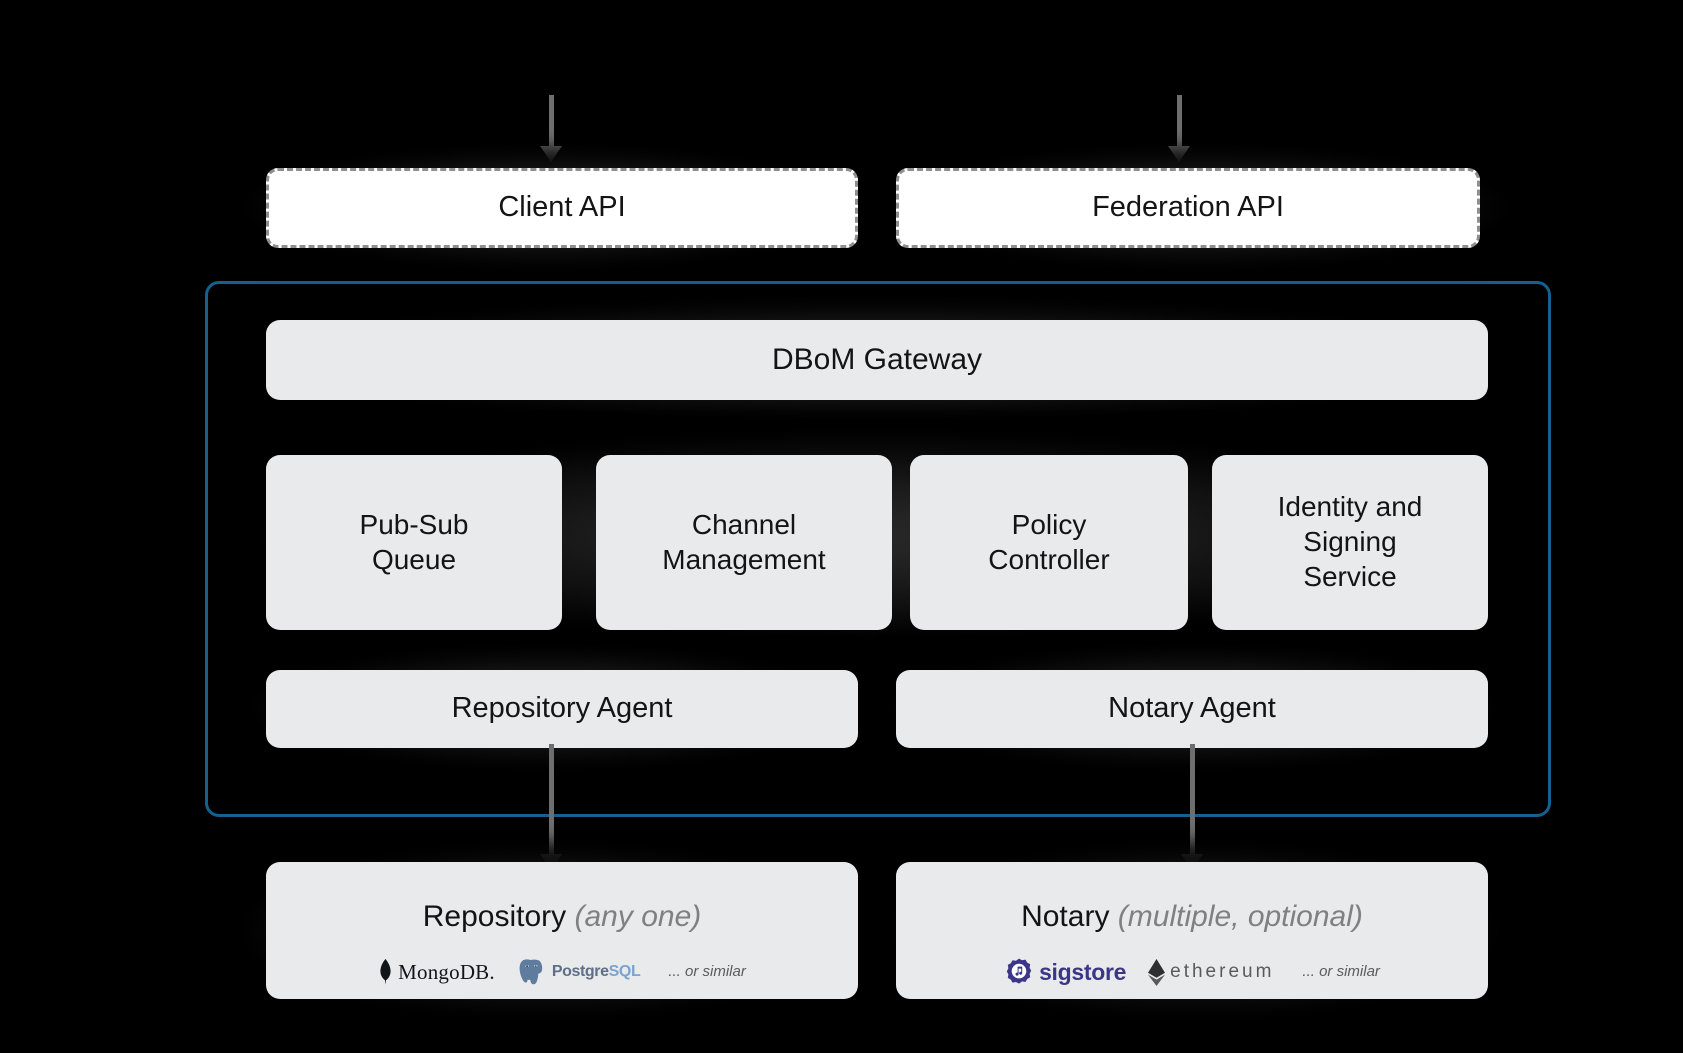  I want to click on identity-signing-service-label-line1: Identity and, so click(1350, 507).